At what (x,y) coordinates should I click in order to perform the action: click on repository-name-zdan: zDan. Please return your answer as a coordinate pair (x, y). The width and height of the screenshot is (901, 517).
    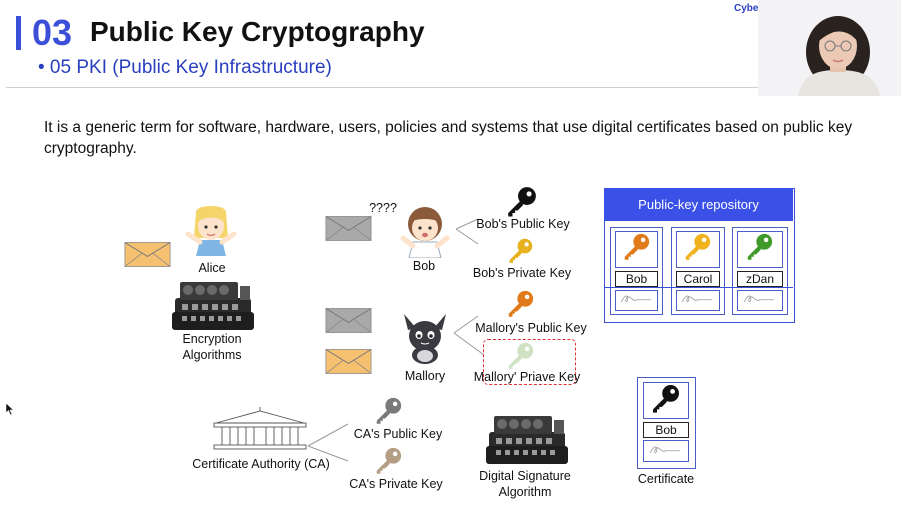
    Looking at the image, I should click on (760, 279).